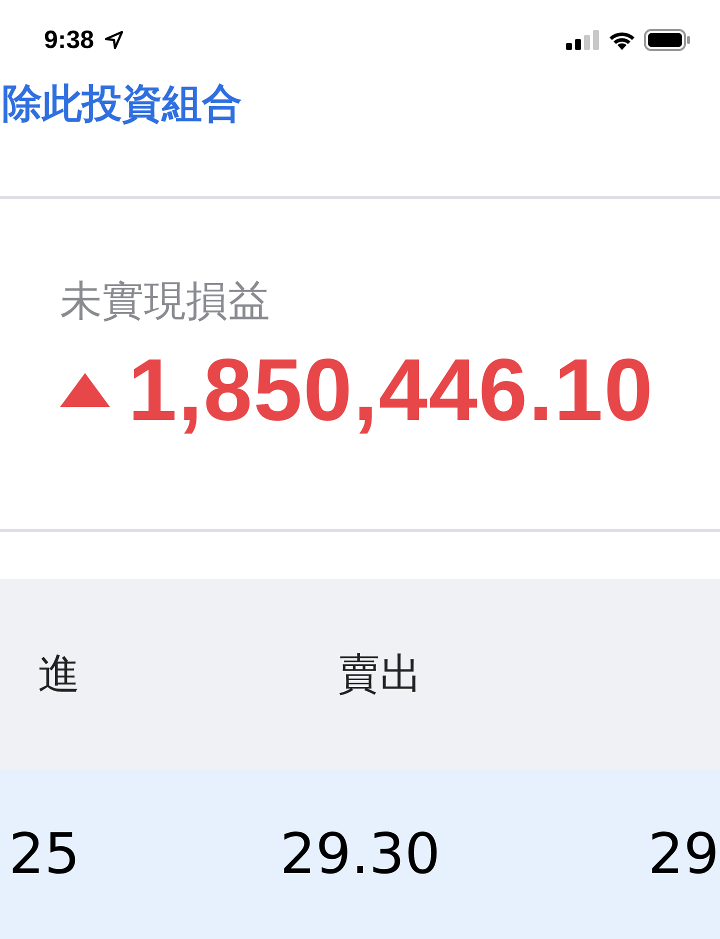  I want to click on delete-portfolio-link: 除此投資組合, so click(122, 104).